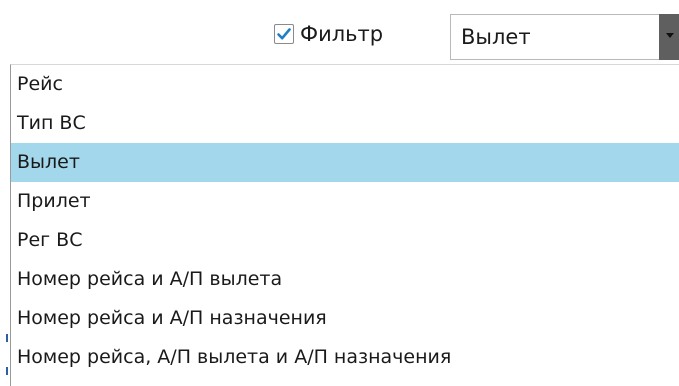 This screenshot has height=386, width=679. I want to click on combobox-value: Вылет, so click(496, 37).